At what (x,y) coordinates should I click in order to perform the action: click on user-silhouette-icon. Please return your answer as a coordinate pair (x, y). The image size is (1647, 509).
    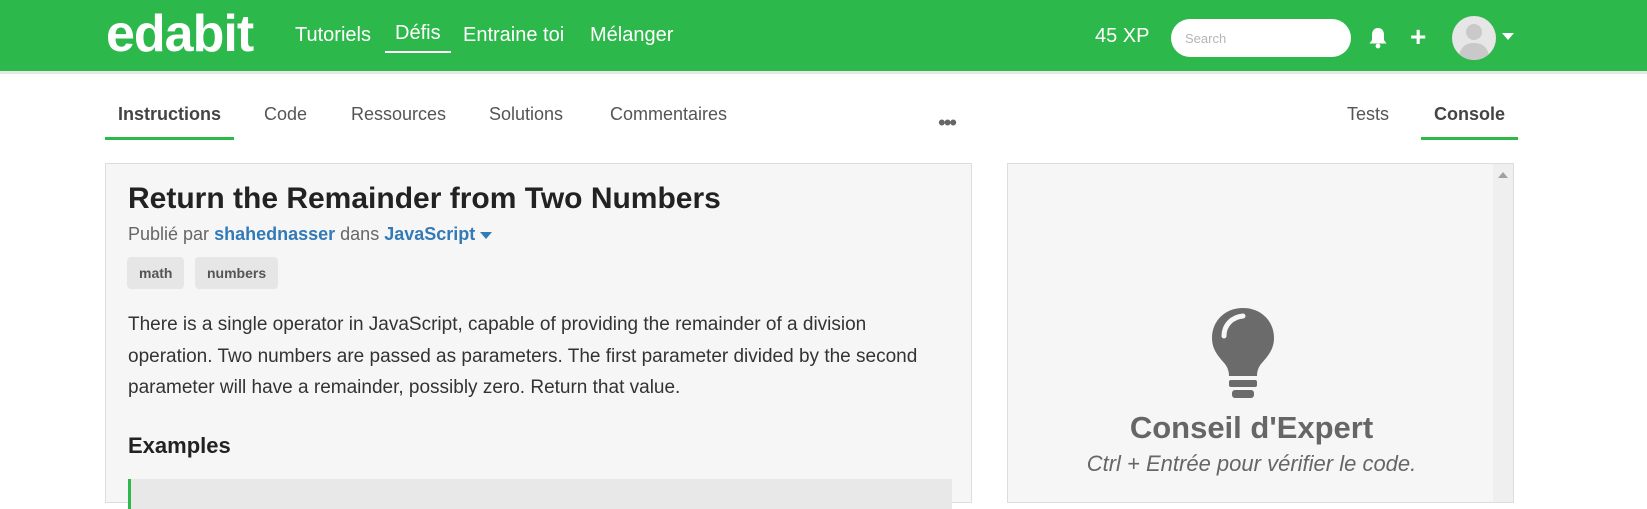
    Looking at the image, I should click on (1474, 42).